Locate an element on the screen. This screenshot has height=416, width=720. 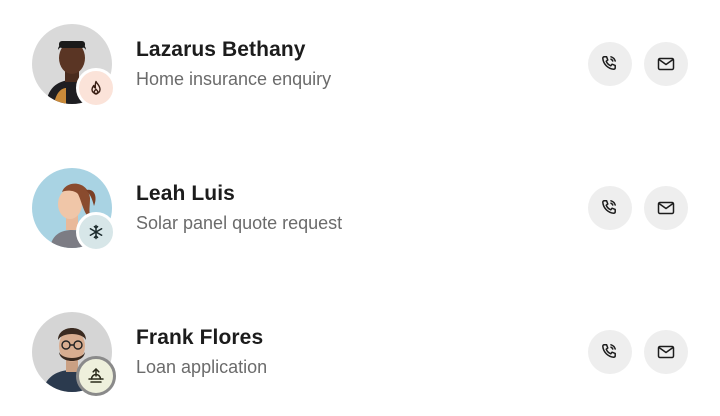
contact-subtitle: Home insurance enquiry is located at coordinates (234, 79).